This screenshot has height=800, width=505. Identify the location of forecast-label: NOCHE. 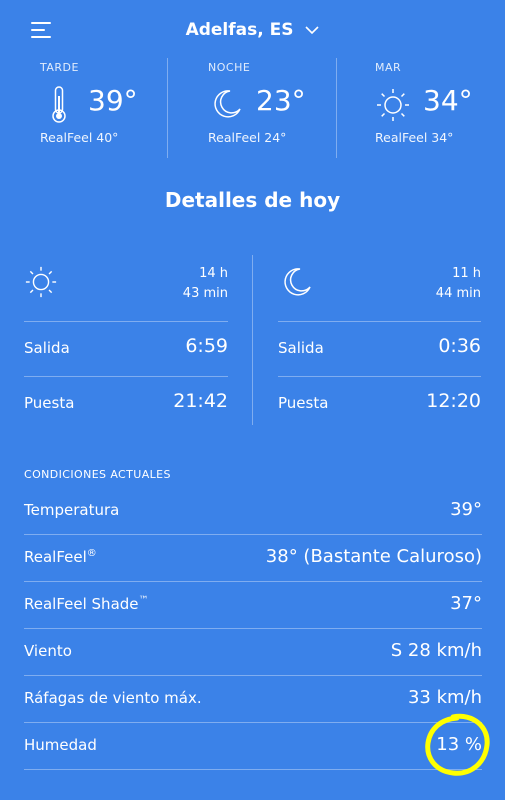
(229, 67).